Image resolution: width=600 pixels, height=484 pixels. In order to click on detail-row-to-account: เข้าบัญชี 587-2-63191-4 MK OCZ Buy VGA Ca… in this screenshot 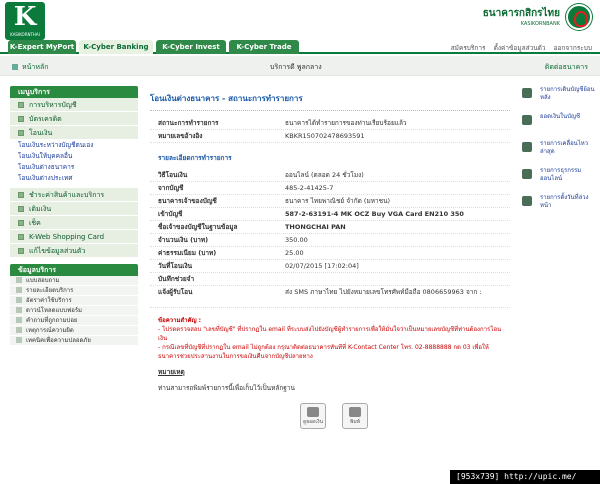, I will do `click(330, 214)`.